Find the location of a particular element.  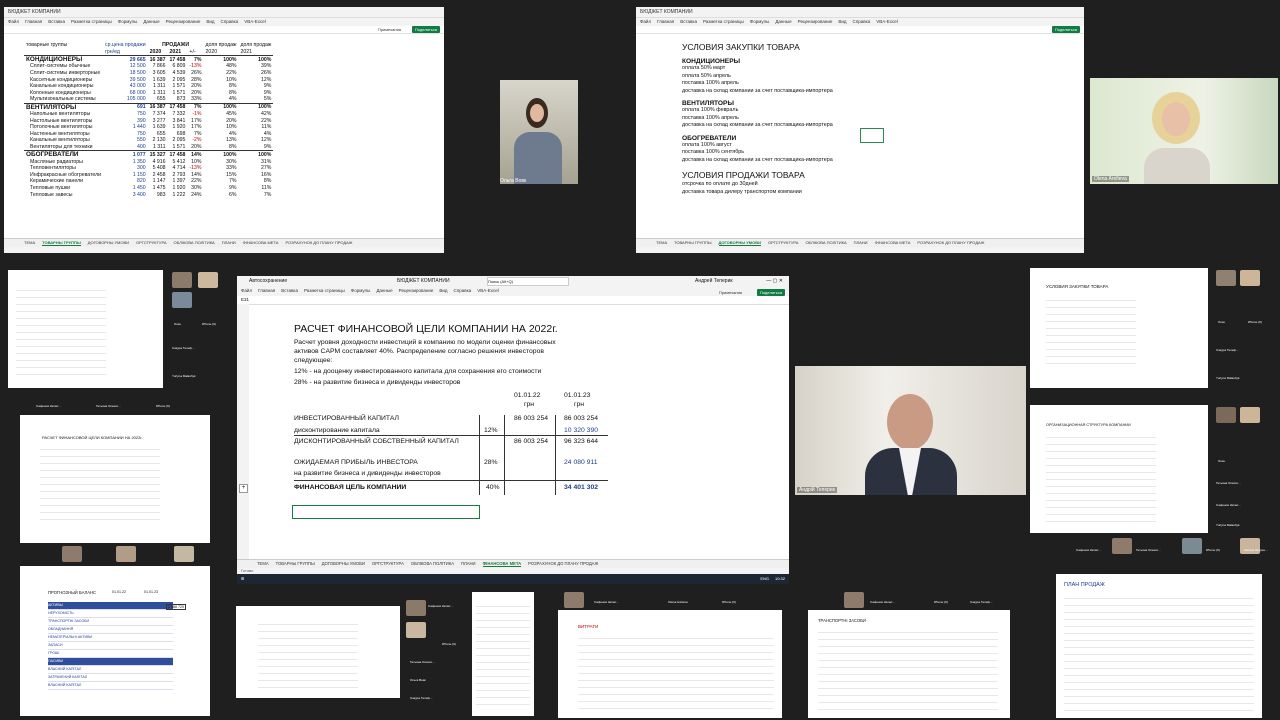

cell-value: 2 130 is located at coordinates (159, 140).